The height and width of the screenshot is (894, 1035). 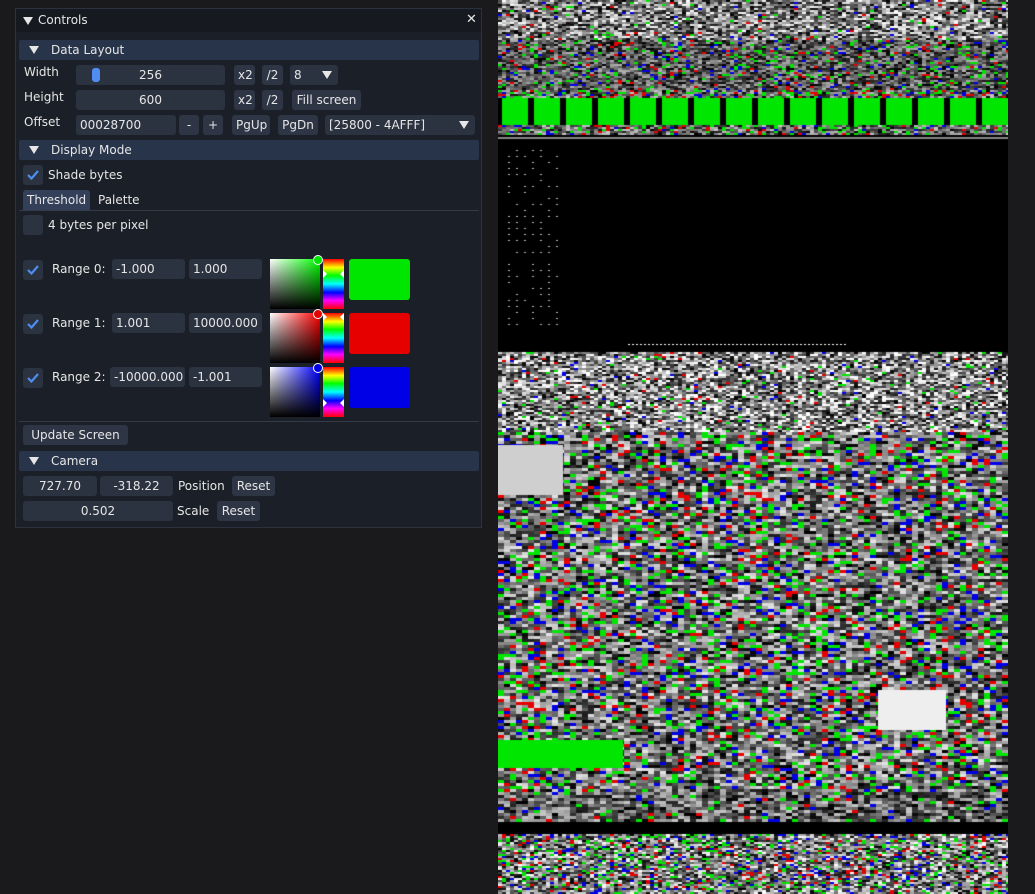 What do you see at coordinates (244, 75) in the screenshot?
I see `width-x2-button: x2` at bounding box center [244, 75].